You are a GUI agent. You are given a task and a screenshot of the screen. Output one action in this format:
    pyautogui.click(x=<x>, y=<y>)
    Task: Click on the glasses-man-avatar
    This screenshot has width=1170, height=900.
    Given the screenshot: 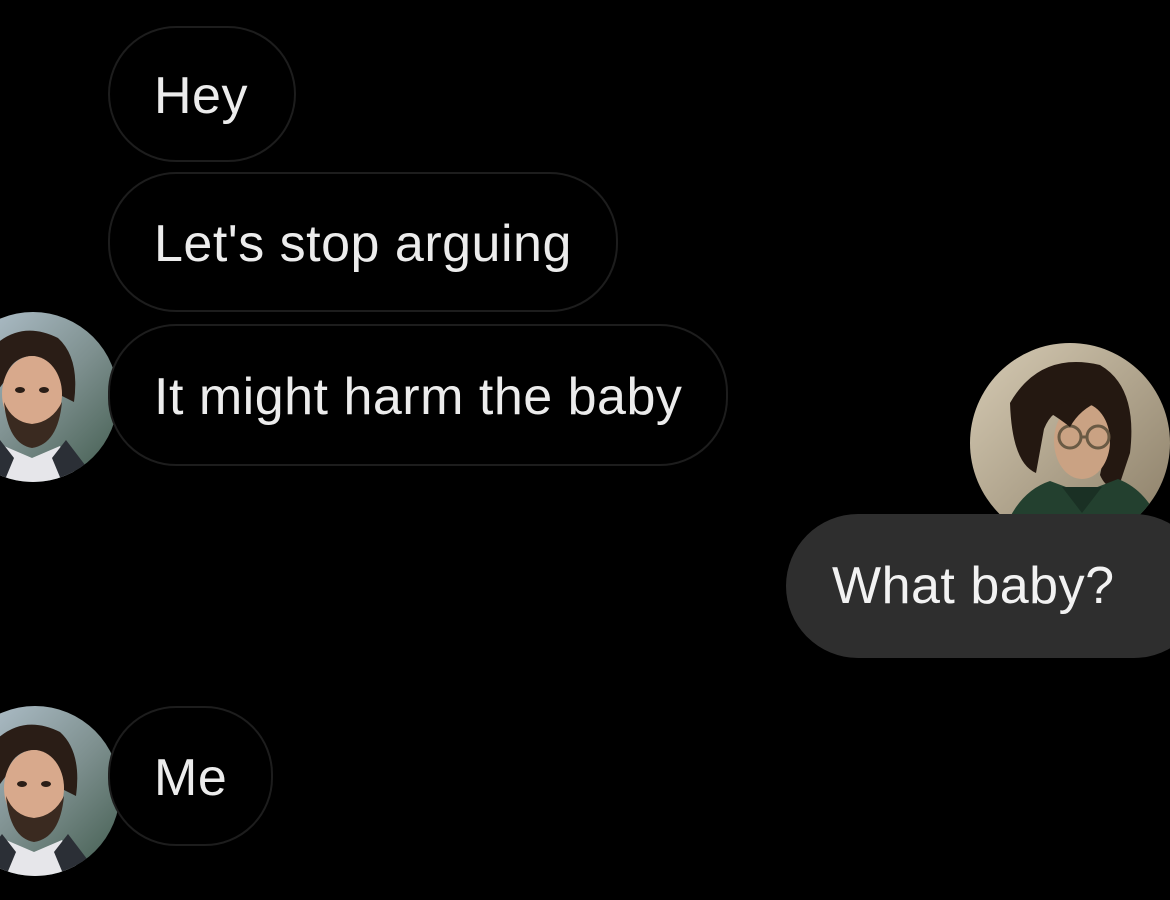 What is the action you would take?
    pyautogui.click(x=1070, y=443)
    